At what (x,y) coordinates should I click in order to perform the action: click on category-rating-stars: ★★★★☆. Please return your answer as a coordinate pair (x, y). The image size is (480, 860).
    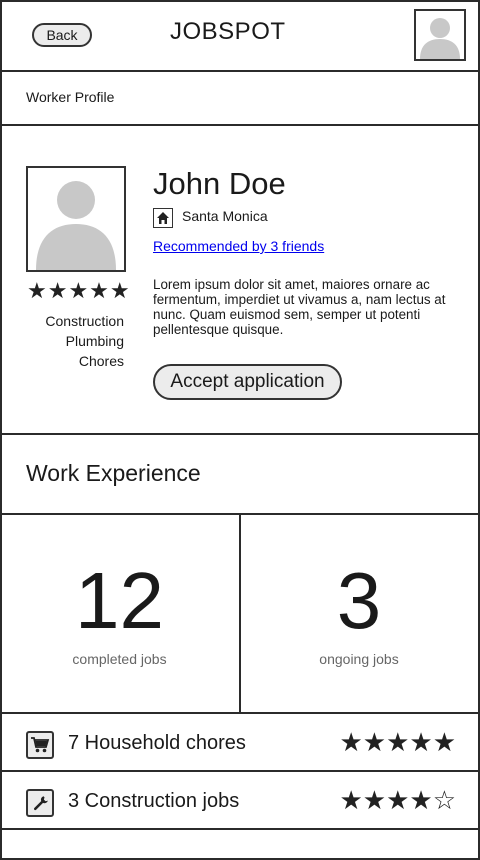
    Looking at the image, I should click on (397, 800).